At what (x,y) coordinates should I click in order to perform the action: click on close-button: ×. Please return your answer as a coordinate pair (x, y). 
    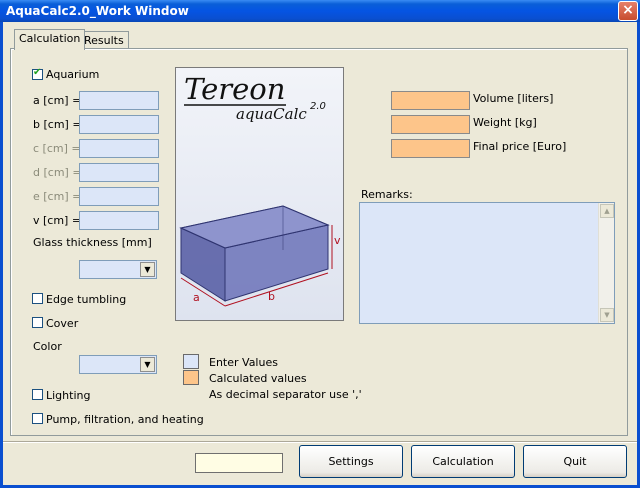
    Looking at the image, I should click on (628, 11).